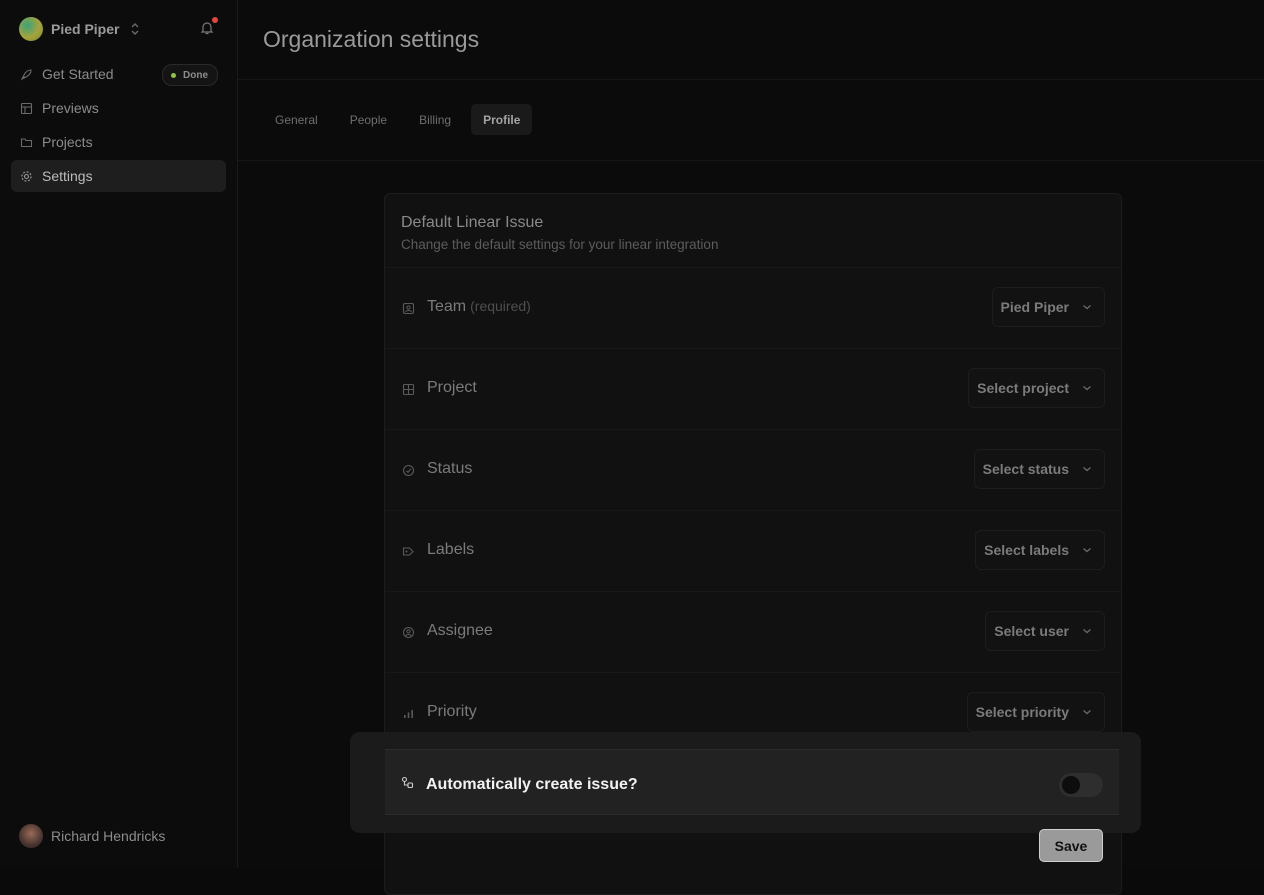  I want to click on org-switcher: Pied Piper, so click(80, 29).